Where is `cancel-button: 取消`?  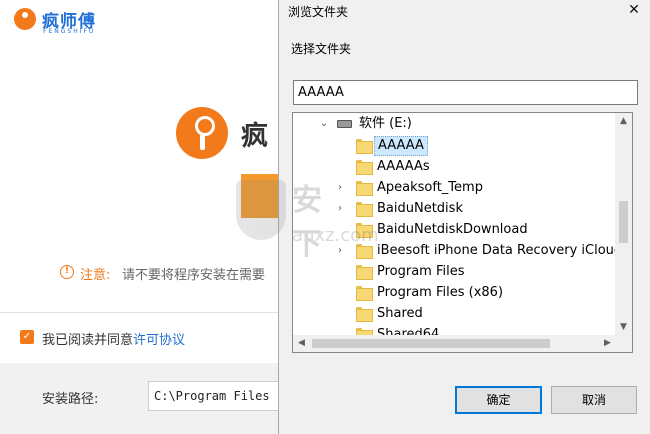
cancel-button: 取消 is located at coordinates (594, 400).